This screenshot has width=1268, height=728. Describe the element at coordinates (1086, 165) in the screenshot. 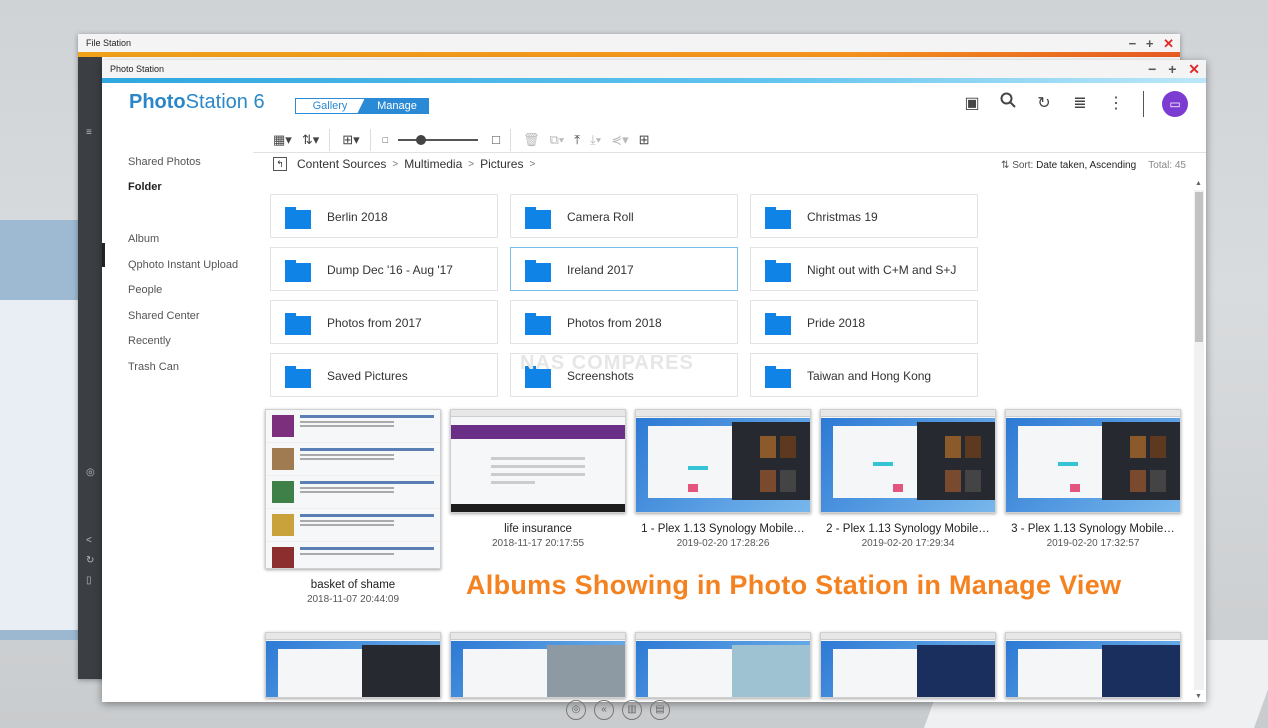

I see `sort-value: Date taken, Ascending` at that location.